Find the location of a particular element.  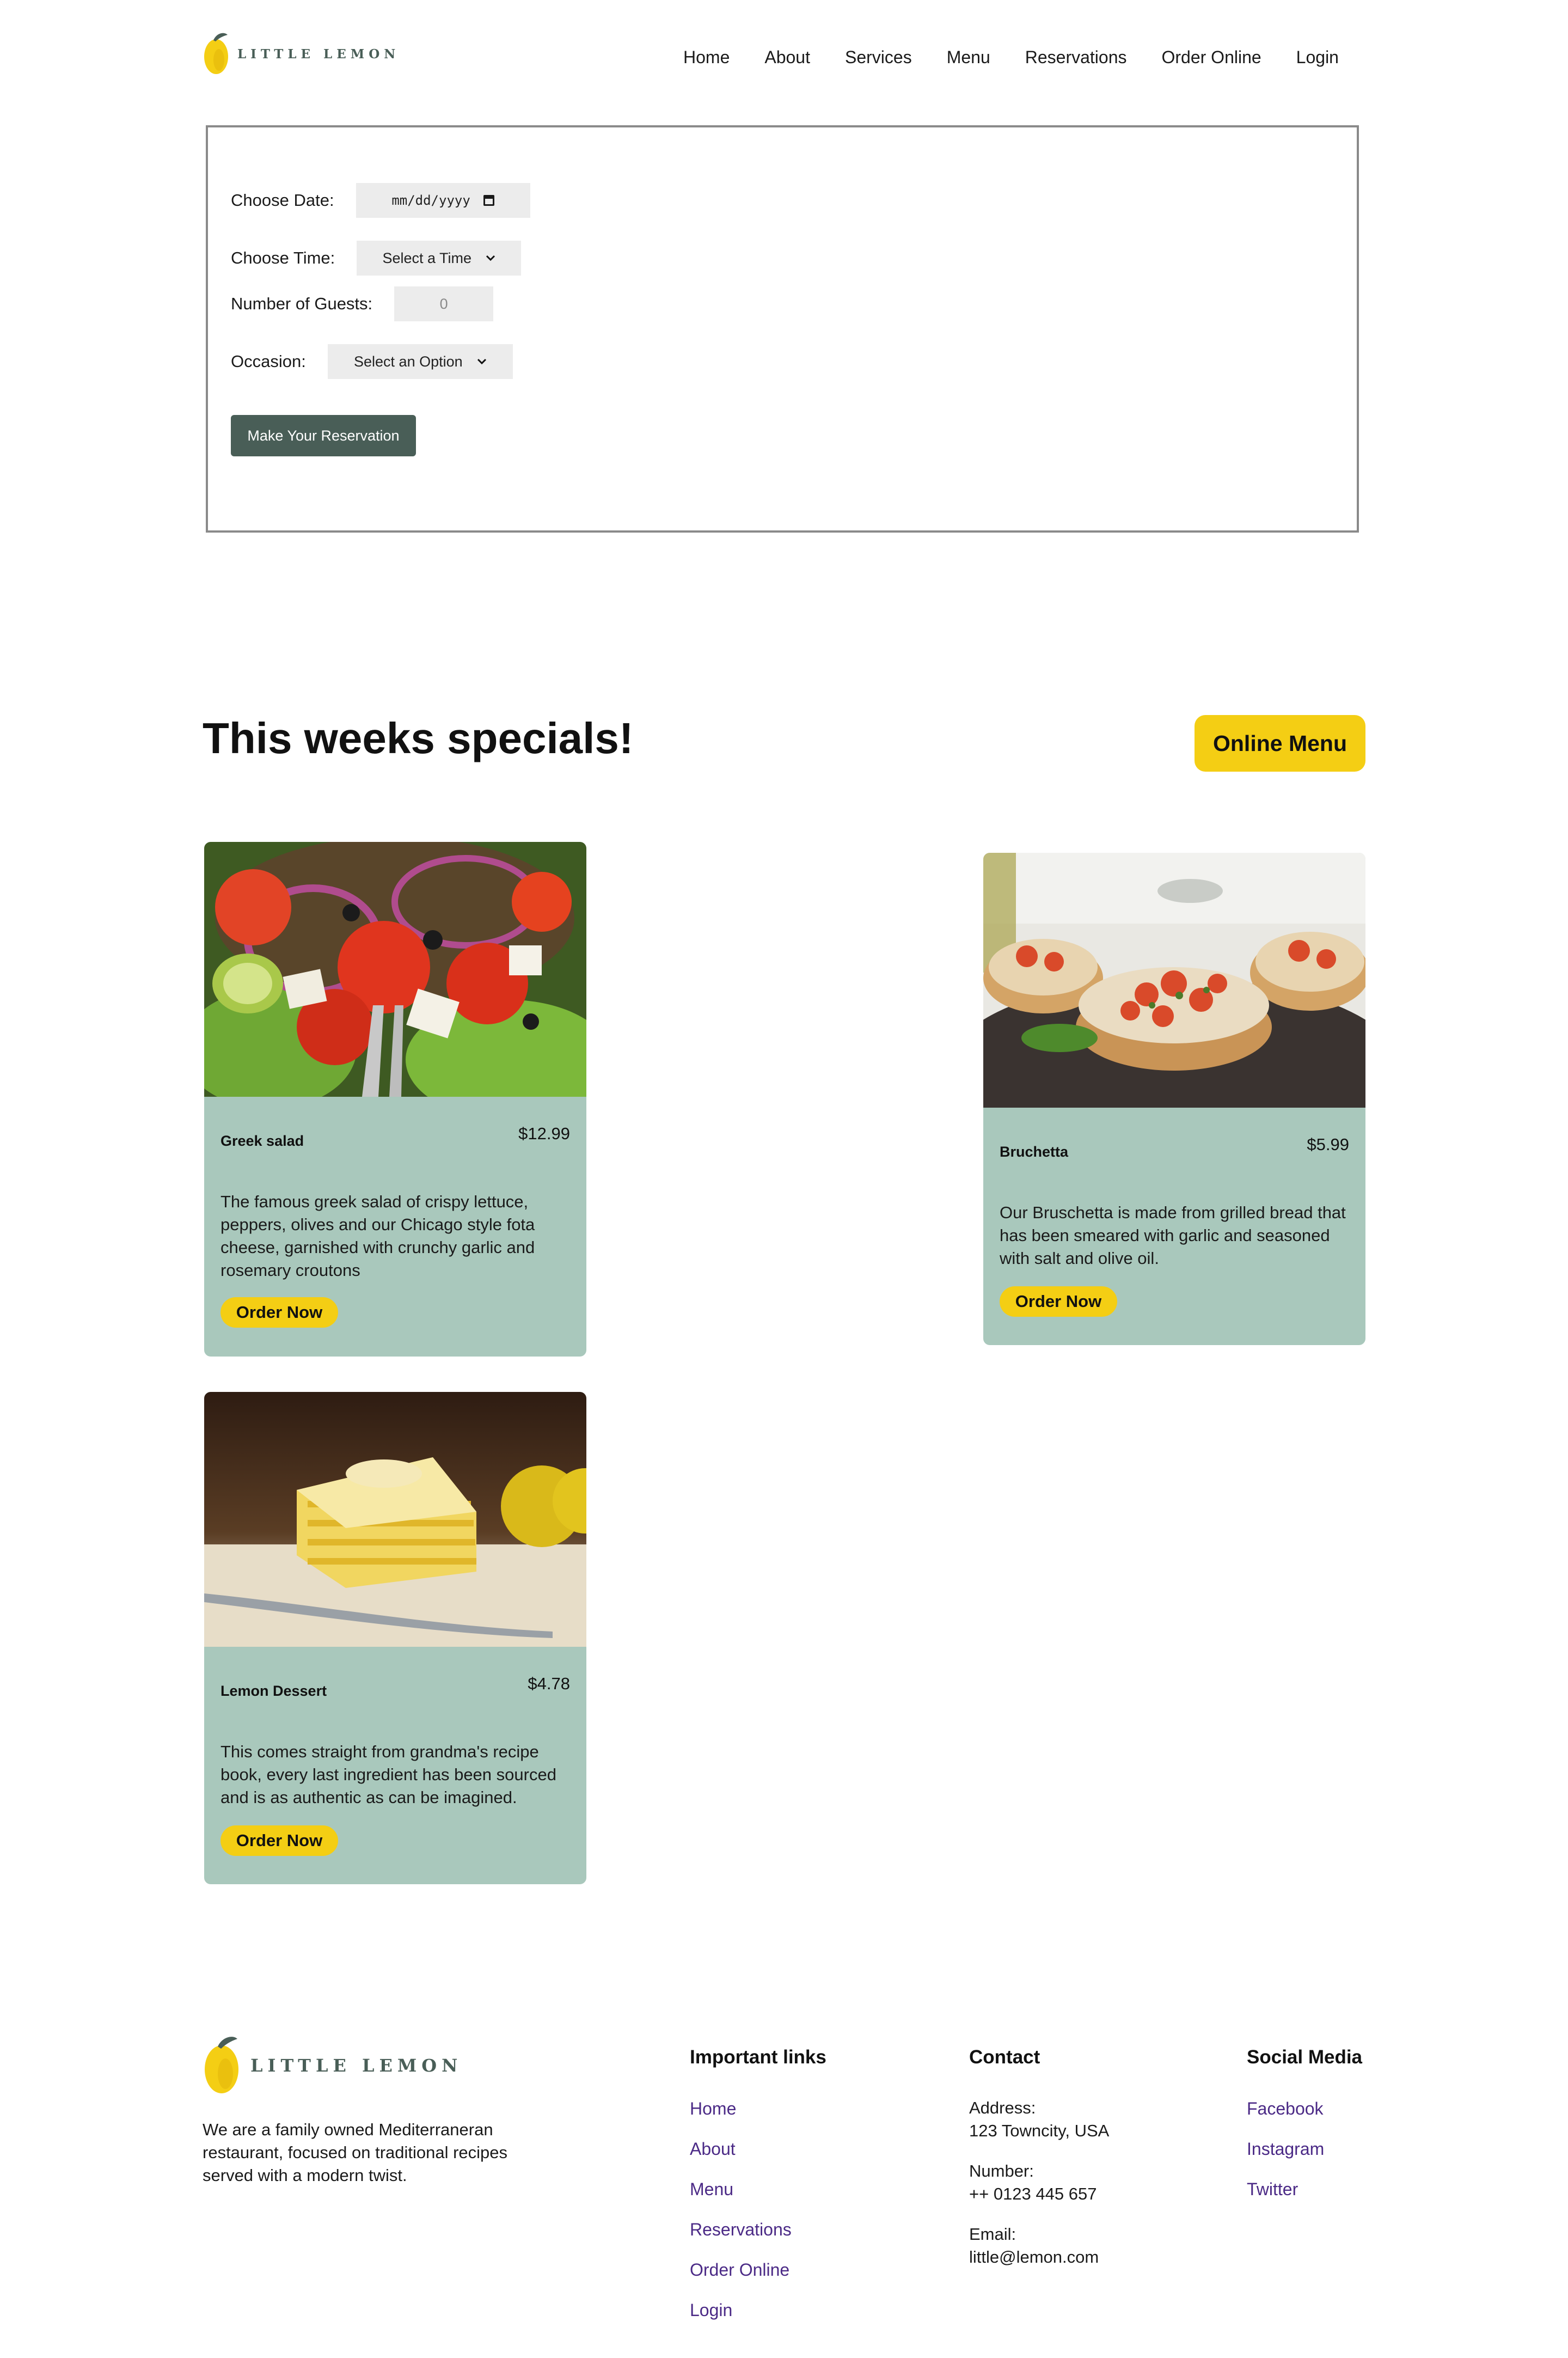

contact-number: ++ 0123 445 657 is located at coordinates (1033, 2193).